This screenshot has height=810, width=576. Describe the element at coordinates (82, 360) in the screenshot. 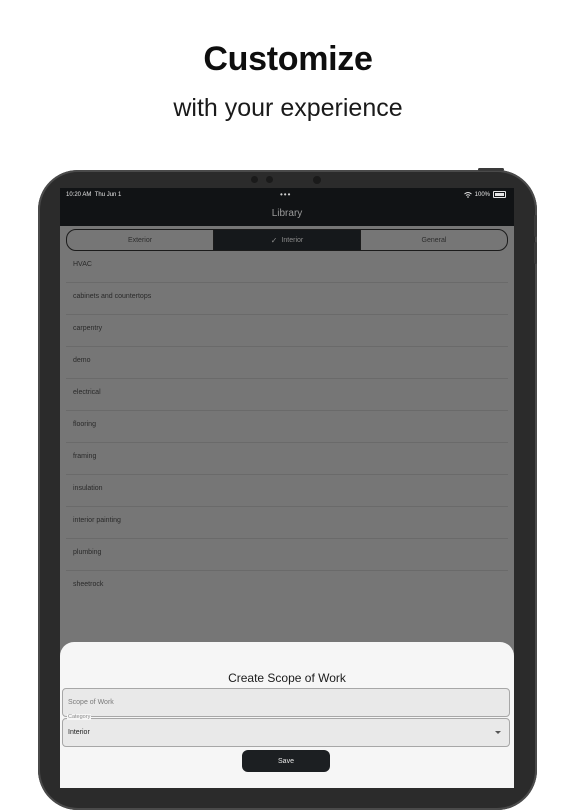

I see `list-item-label: demo` at that location.